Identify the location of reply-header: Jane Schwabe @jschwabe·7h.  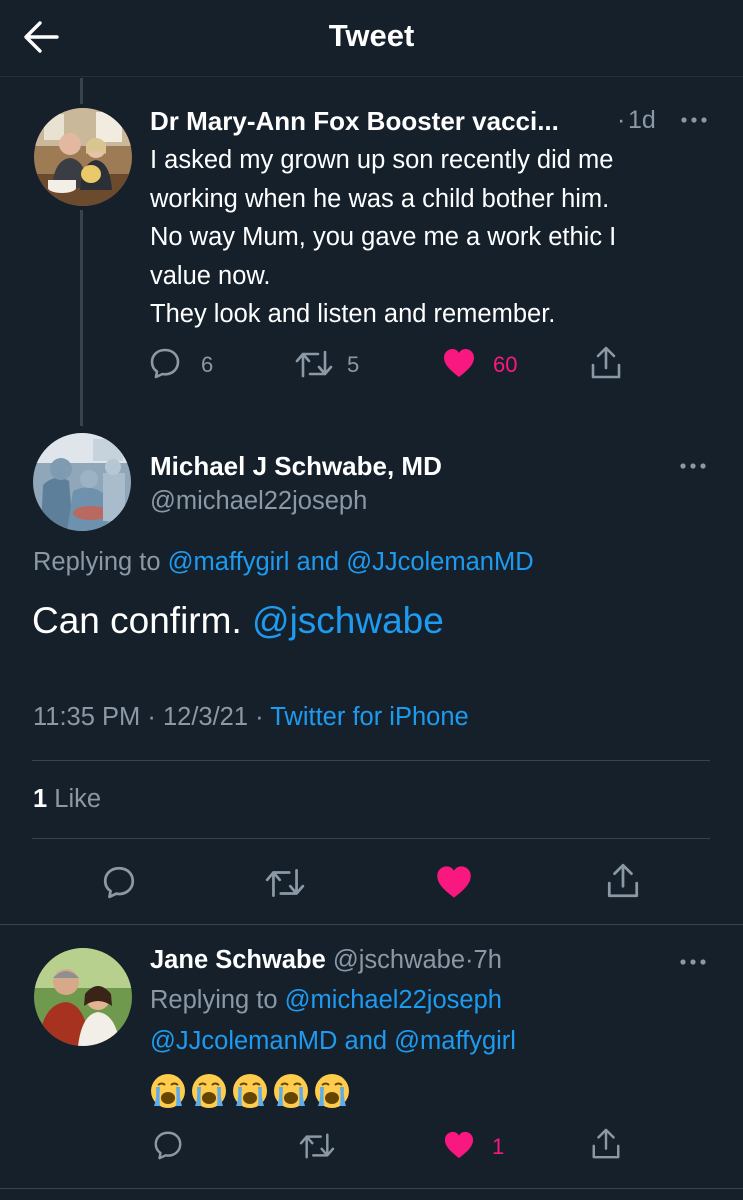
(326, 960).